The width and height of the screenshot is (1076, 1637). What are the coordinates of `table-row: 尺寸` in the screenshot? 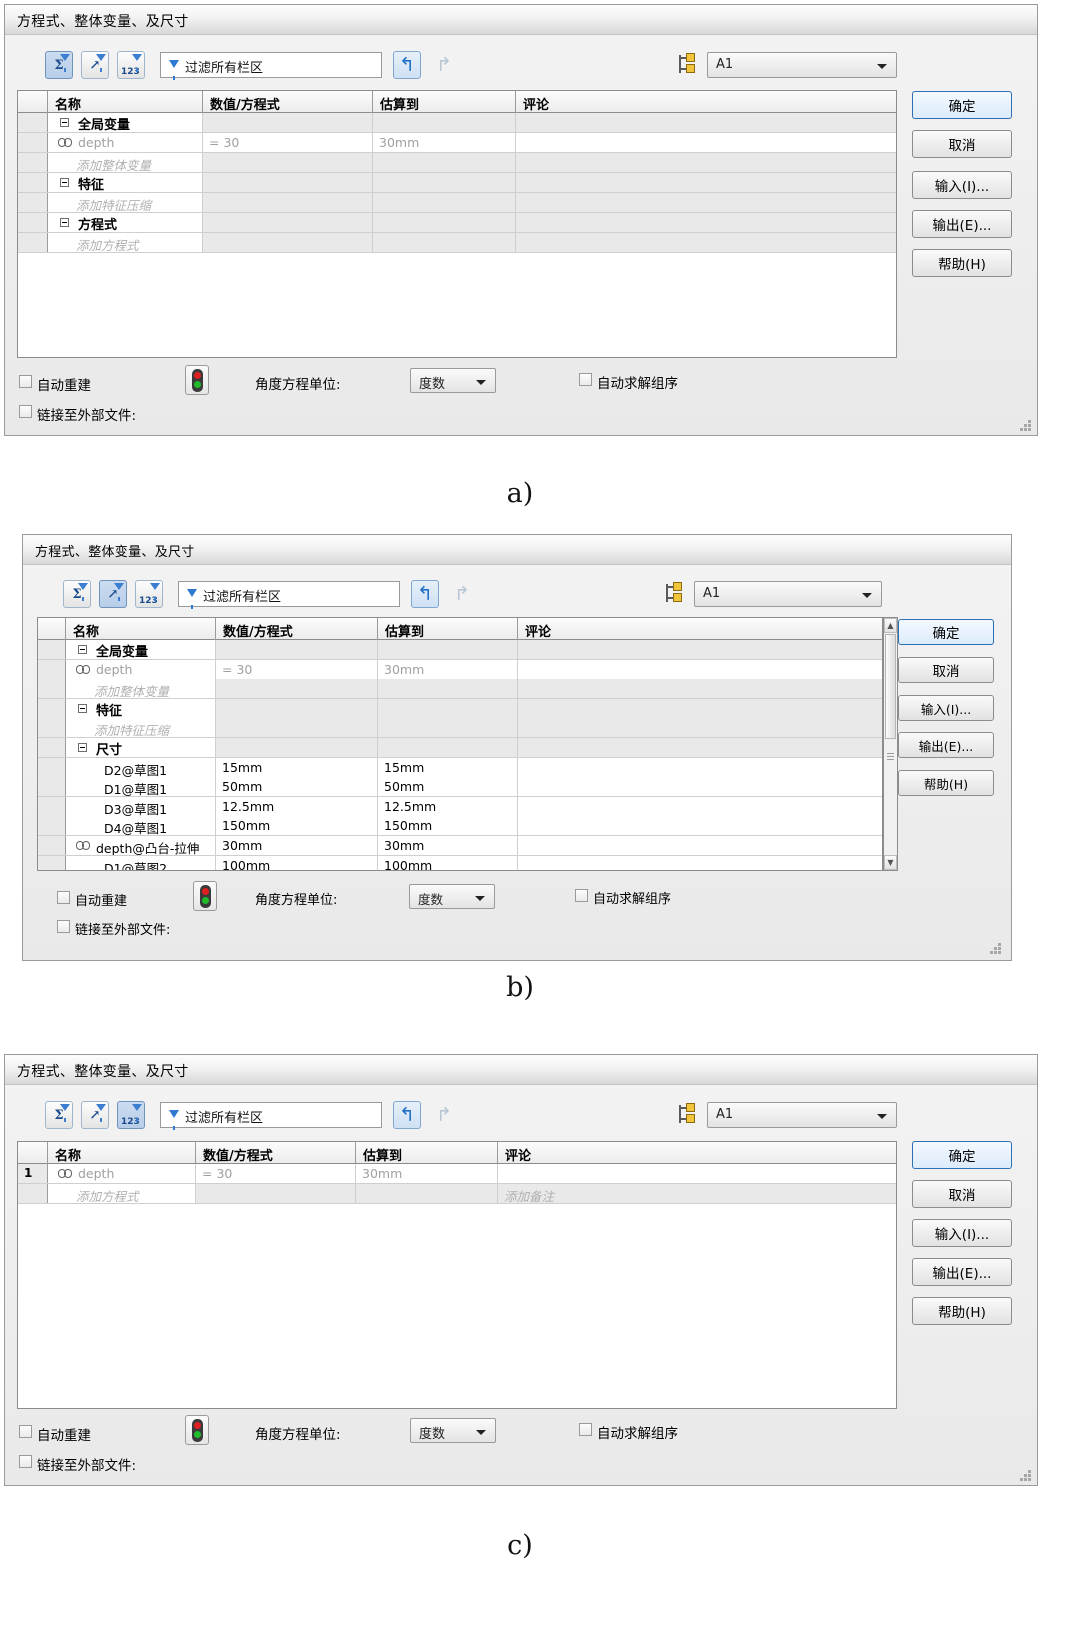 It's located at (460, 748).